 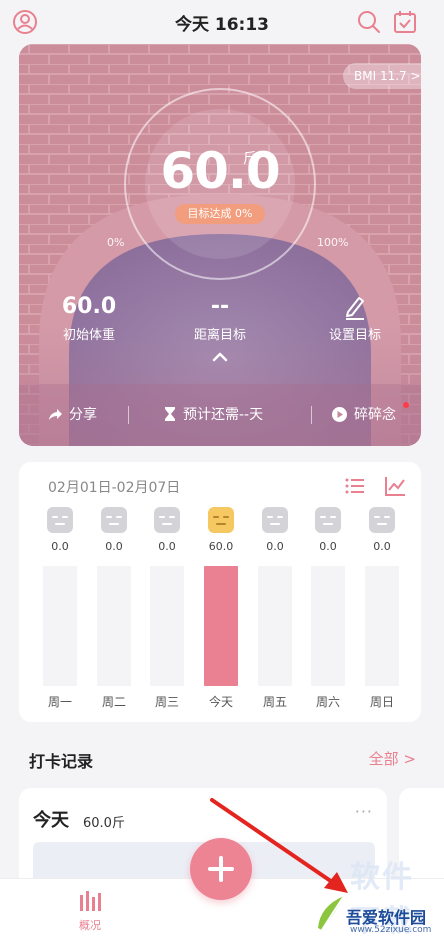 What do you see at coordinates (83, 415) in the screenshot?
I see `share-label: 分享` at bounding box center [83, 415].